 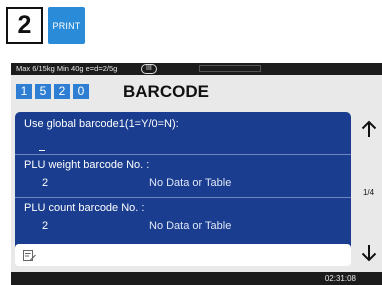 What do you see at coordinates (183, 133) in the screenshot?
I see `global-barcode-field: Use global barcode1(1=Y/0=N):` at bounding box center [183, 133].